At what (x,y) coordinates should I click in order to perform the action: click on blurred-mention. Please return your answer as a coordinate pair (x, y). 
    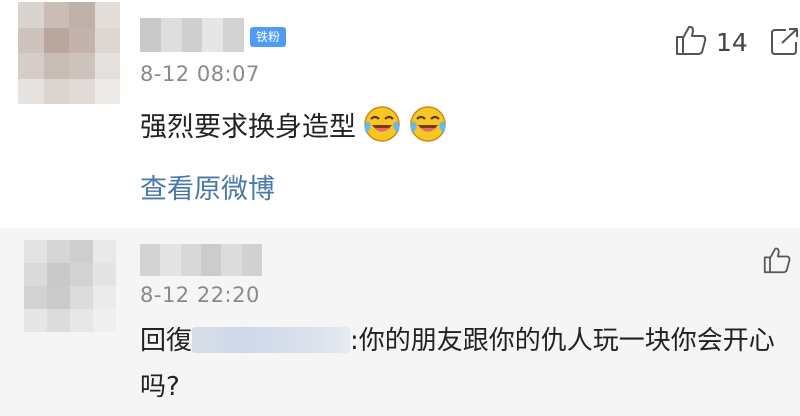
    Looking at the image, I should click on (271, 340).